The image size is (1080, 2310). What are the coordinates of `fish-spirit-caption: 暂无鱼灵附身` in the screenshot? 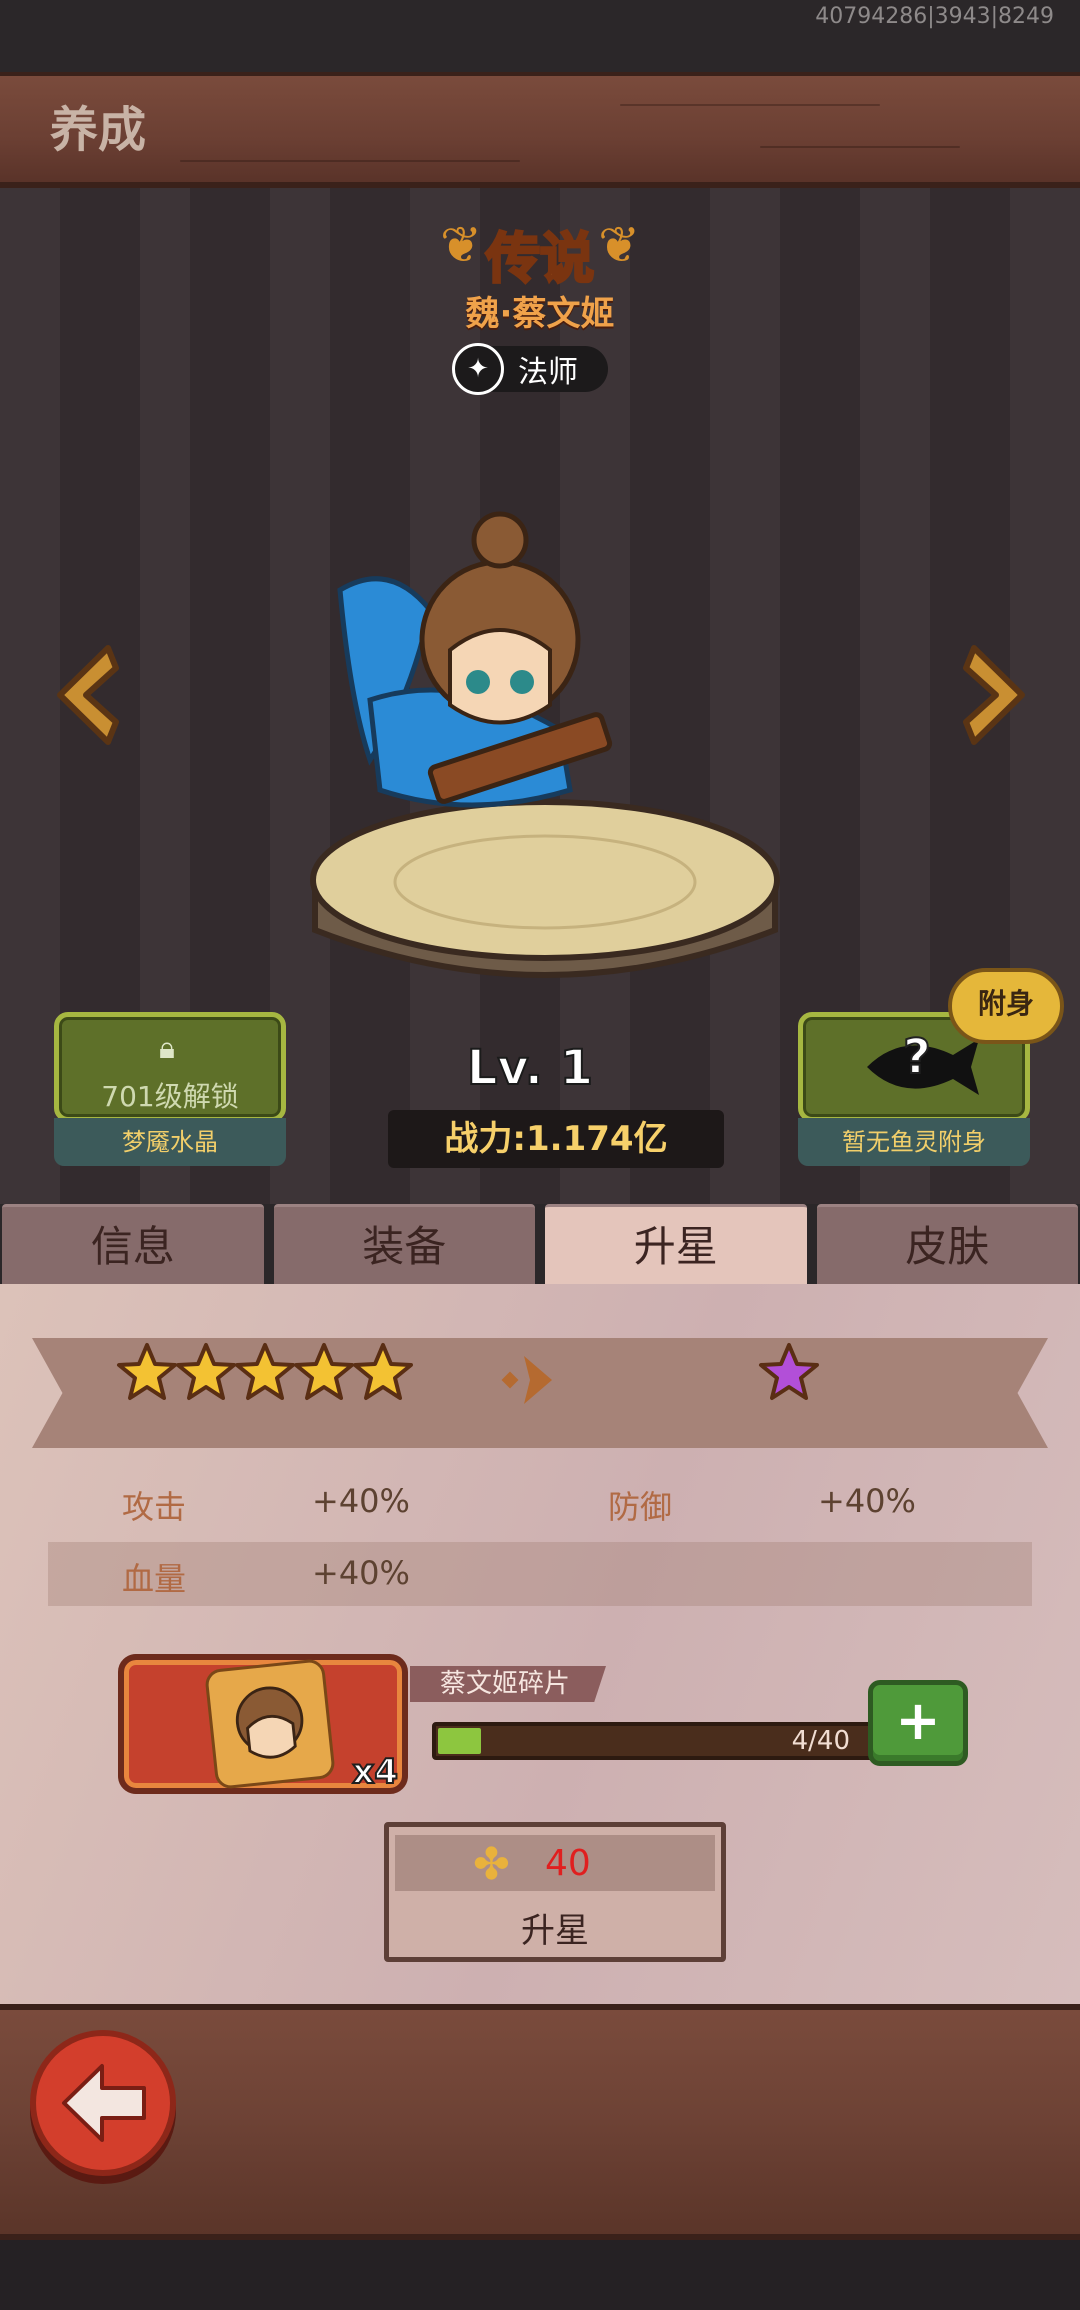 It's located at (914, 1142).